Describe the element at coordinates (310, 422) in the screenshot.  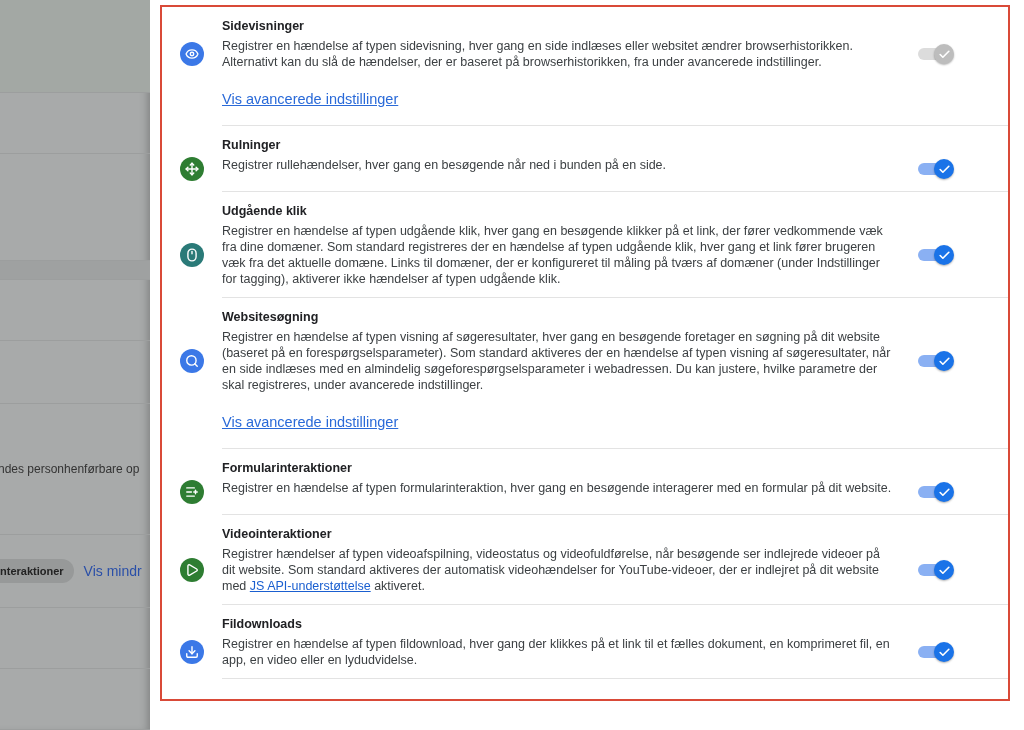
I see `advanced-settings-link: Vis avancerede indstillinger` at that location.